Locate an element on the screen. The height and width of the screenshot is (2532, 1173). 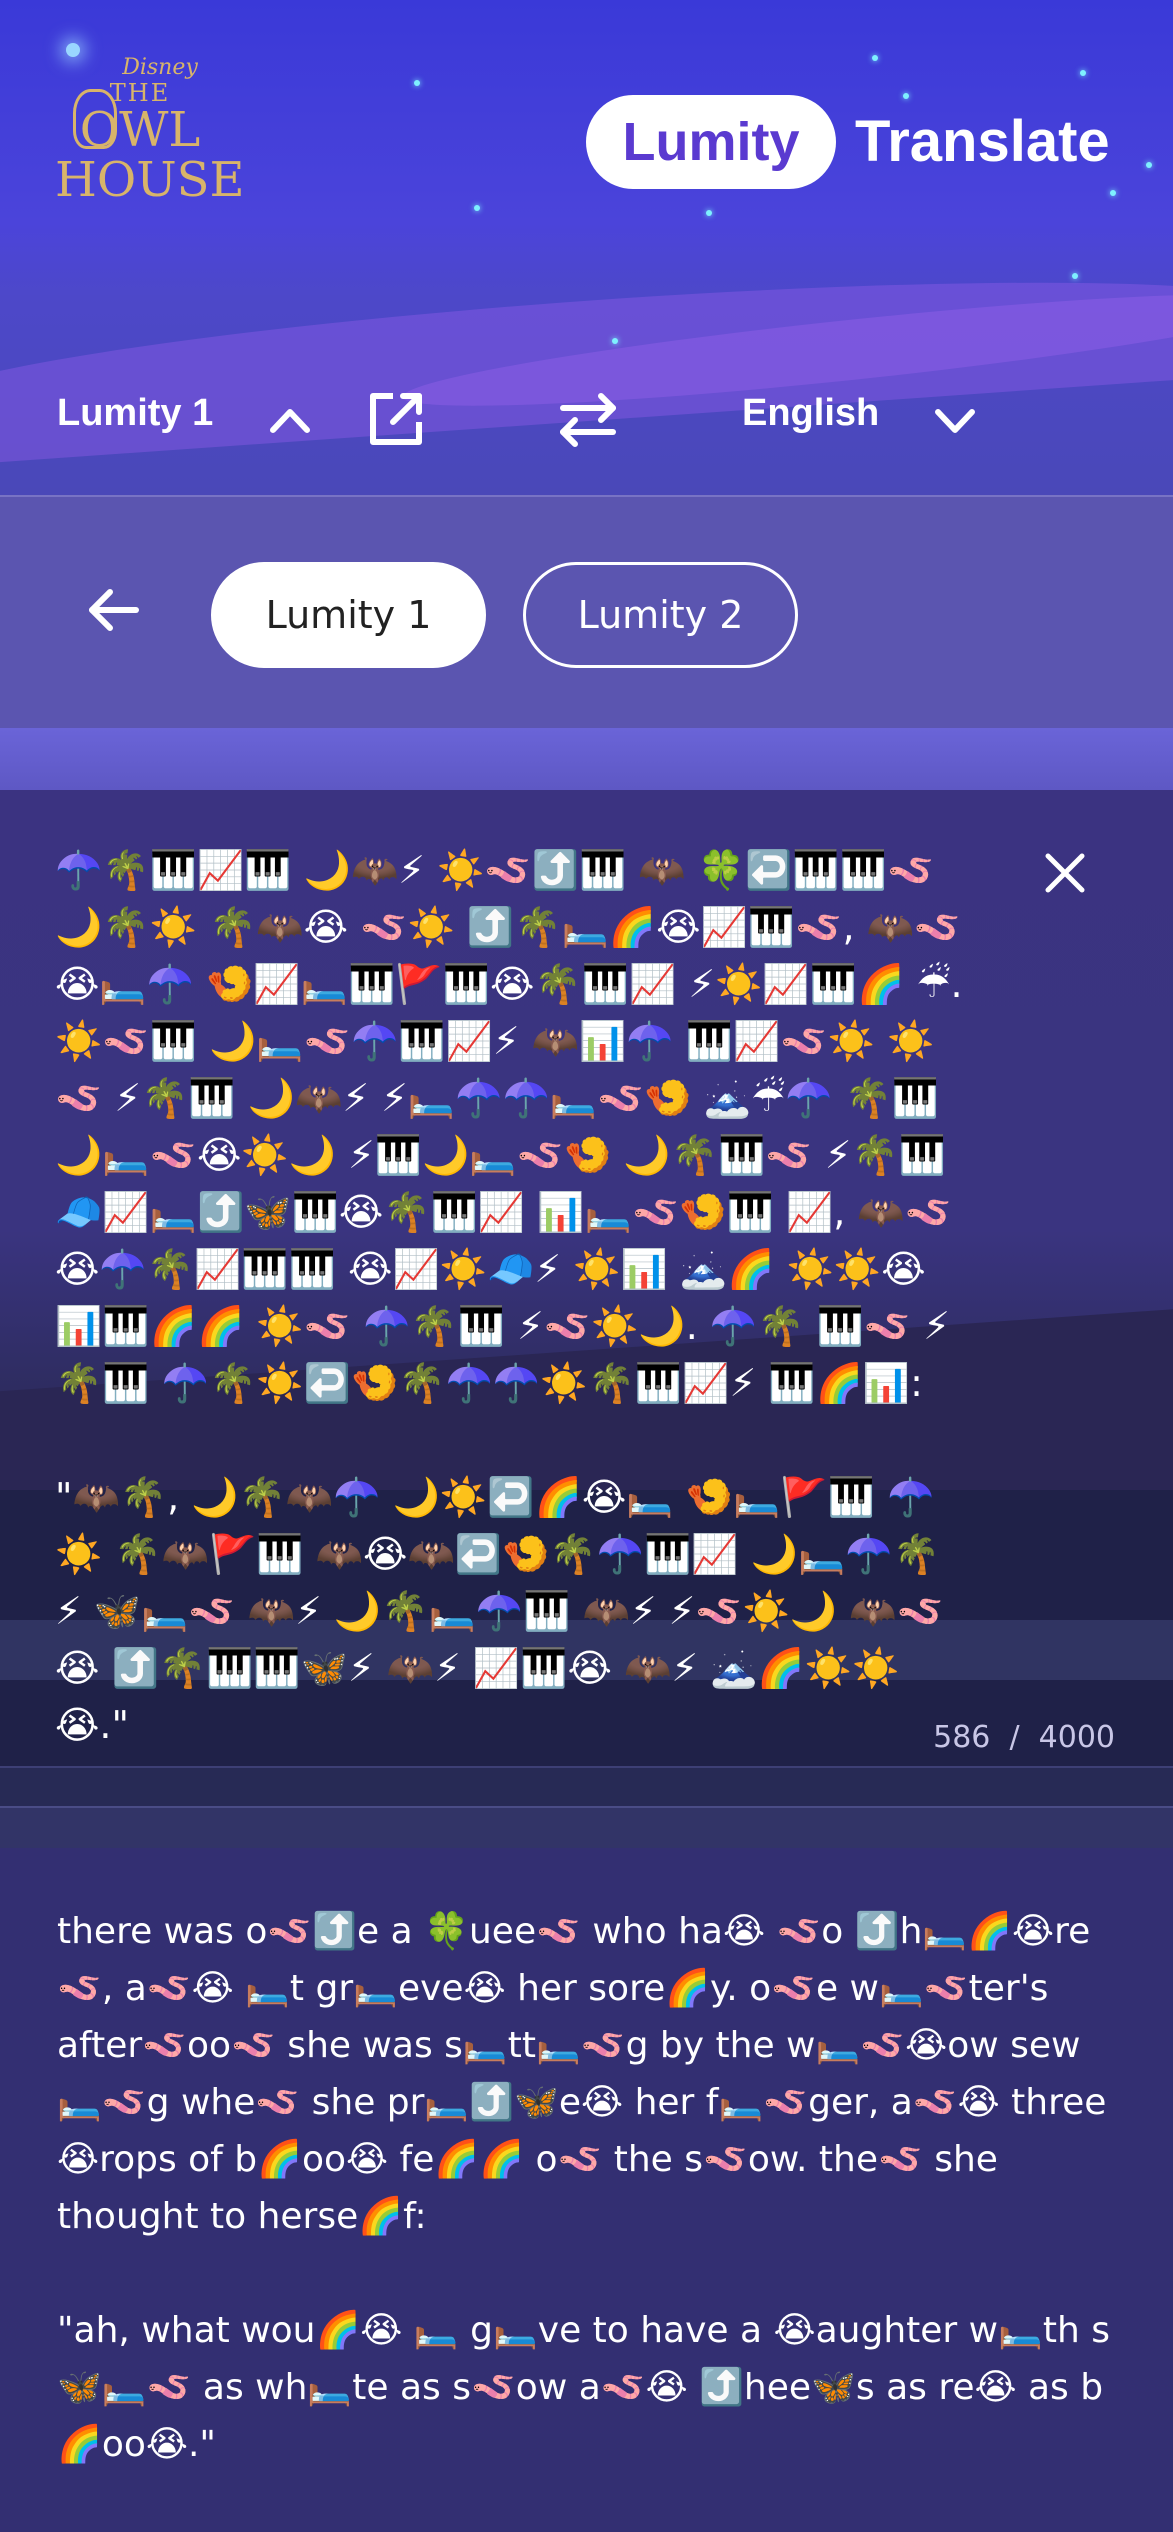
external-link-icon is located at coordinates (396, 419).